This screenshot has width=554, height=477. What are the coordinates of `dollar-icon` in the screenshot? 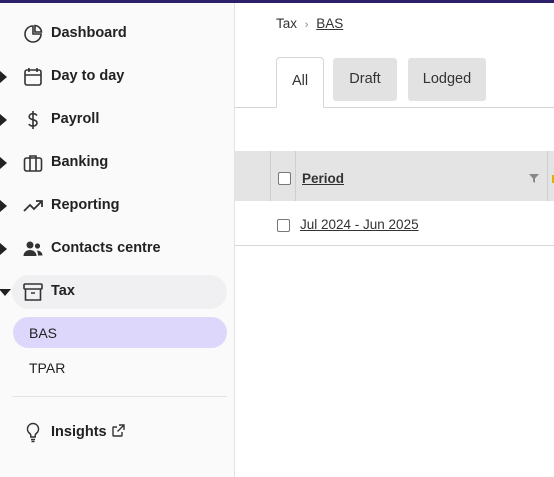 It's located at (33, 120).